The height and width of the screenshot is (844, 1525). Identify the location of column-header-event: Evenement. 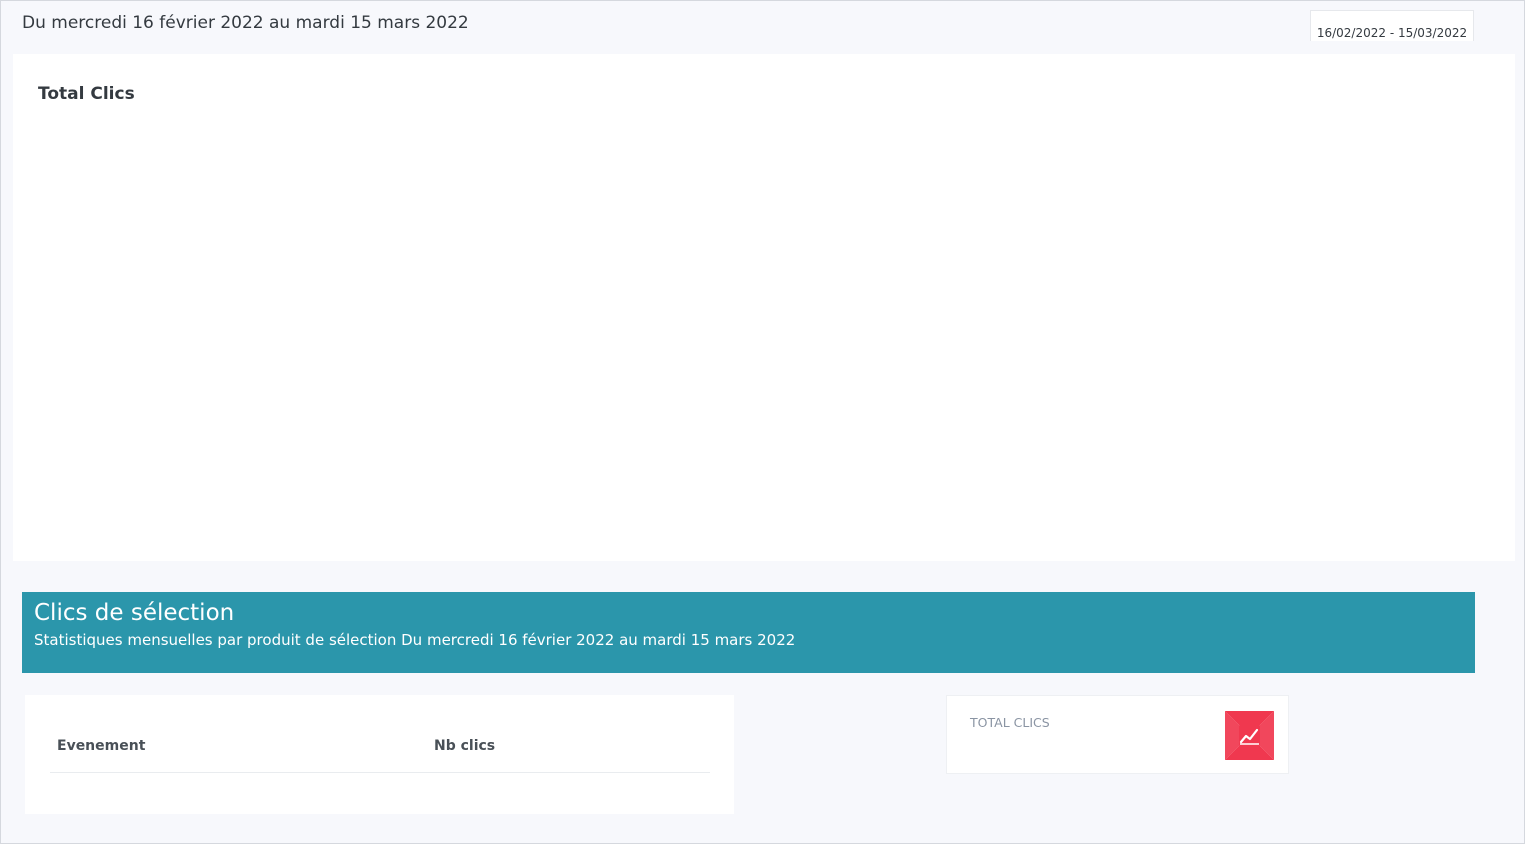
(101, 746).